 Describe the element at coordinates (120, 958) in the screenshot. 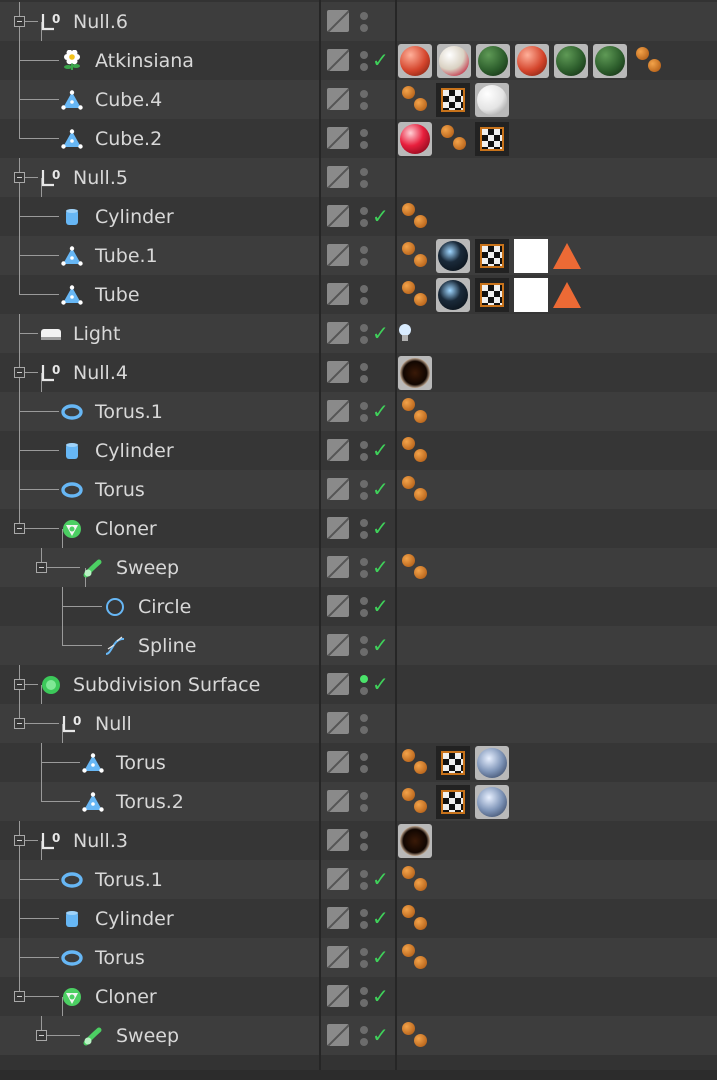

I see `object-name: Torus` at that location.